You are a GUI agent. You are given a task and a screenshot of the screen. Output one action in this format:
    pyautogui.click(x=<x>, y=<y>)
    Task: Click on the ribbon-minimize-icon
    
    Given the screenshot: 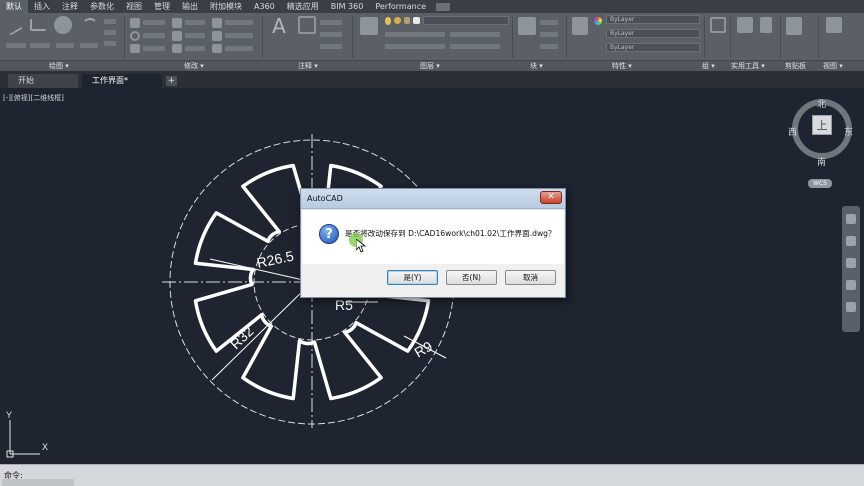 What is the action you would take?
    pyautogui.click(x=443, y=6)
    